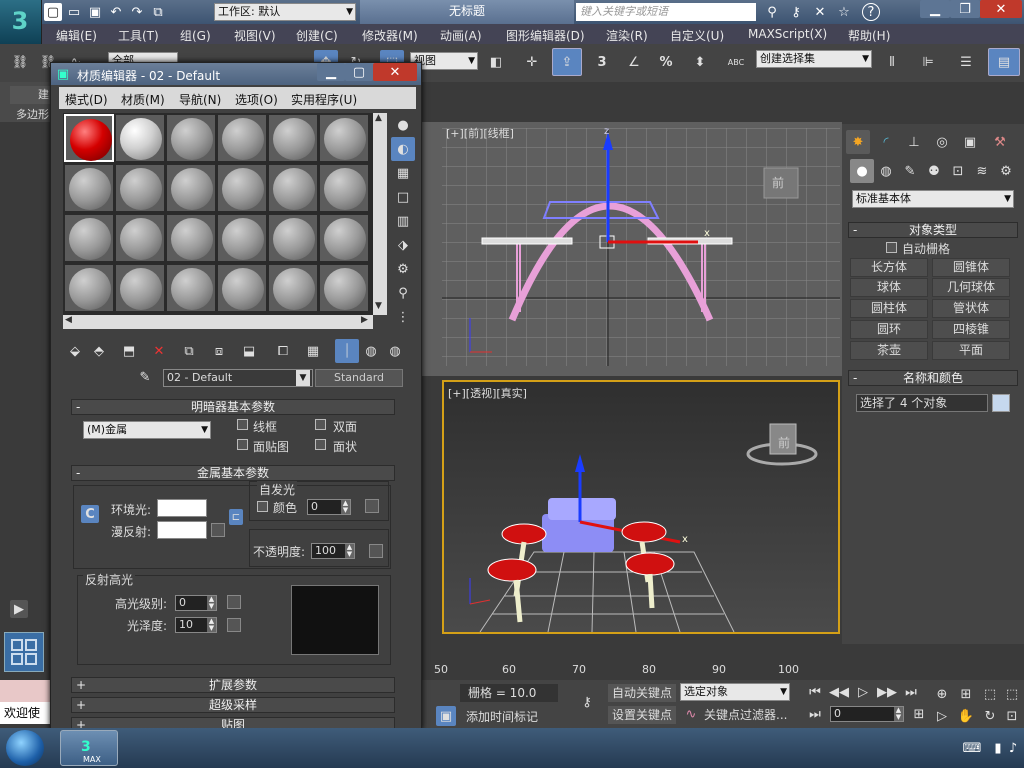  I want to click on edit-named-selection-icon: ABC, so click(736, 62).